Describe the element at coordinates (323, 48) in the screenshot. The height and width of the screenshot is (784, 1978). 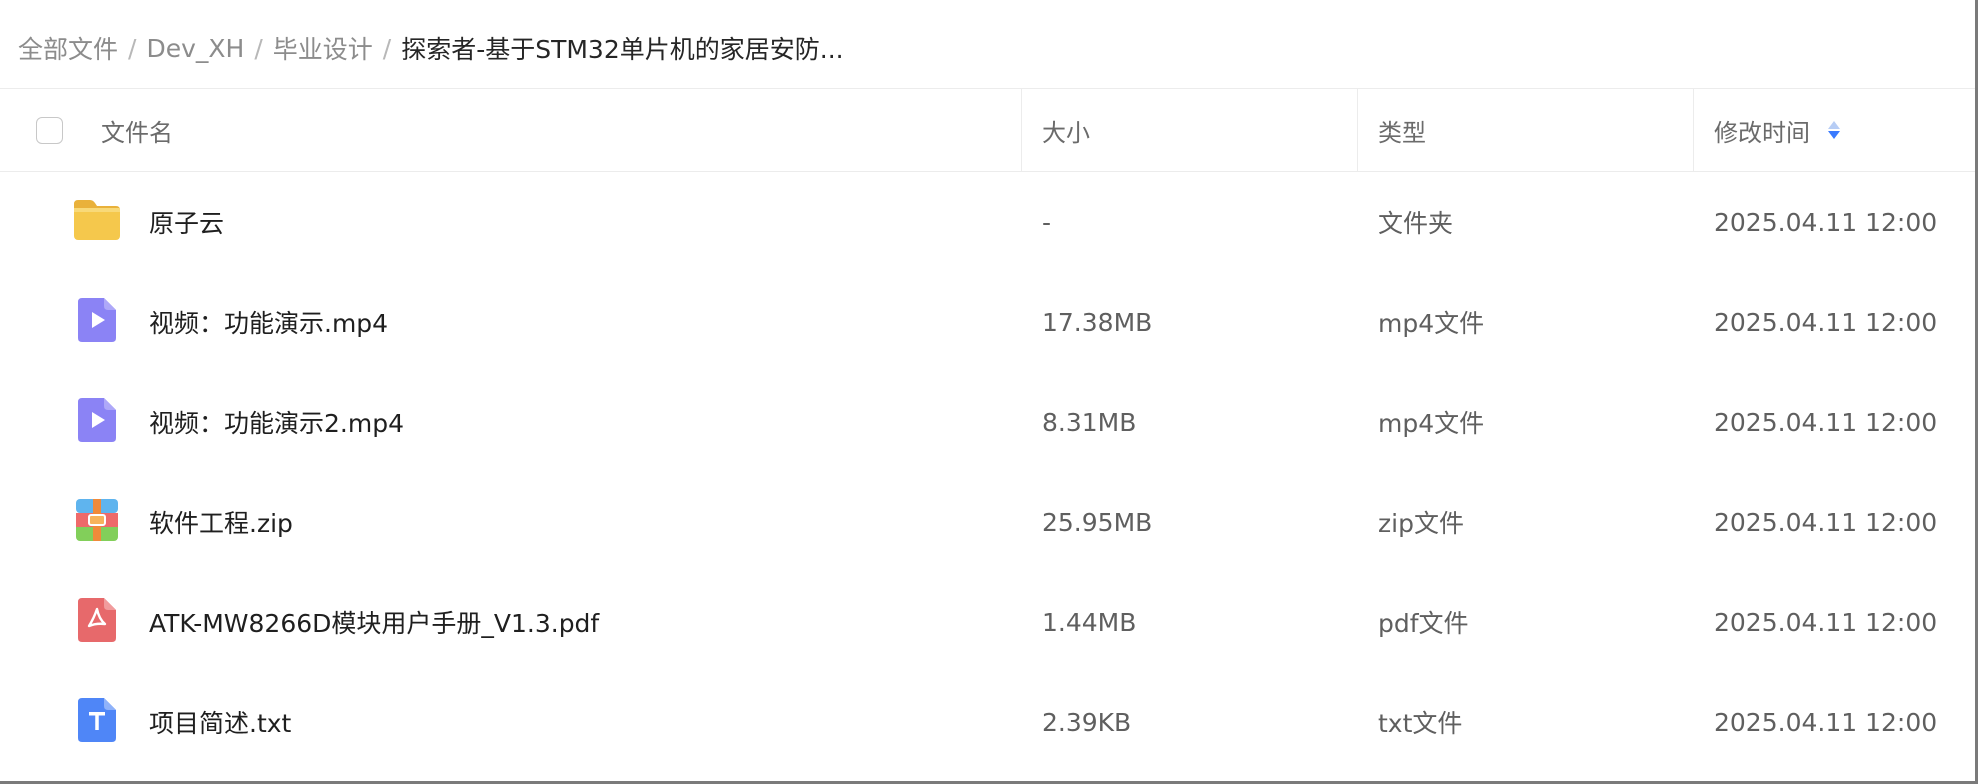
I see `breadcrumb-item-graduation-design: 毕业设计` at that location.